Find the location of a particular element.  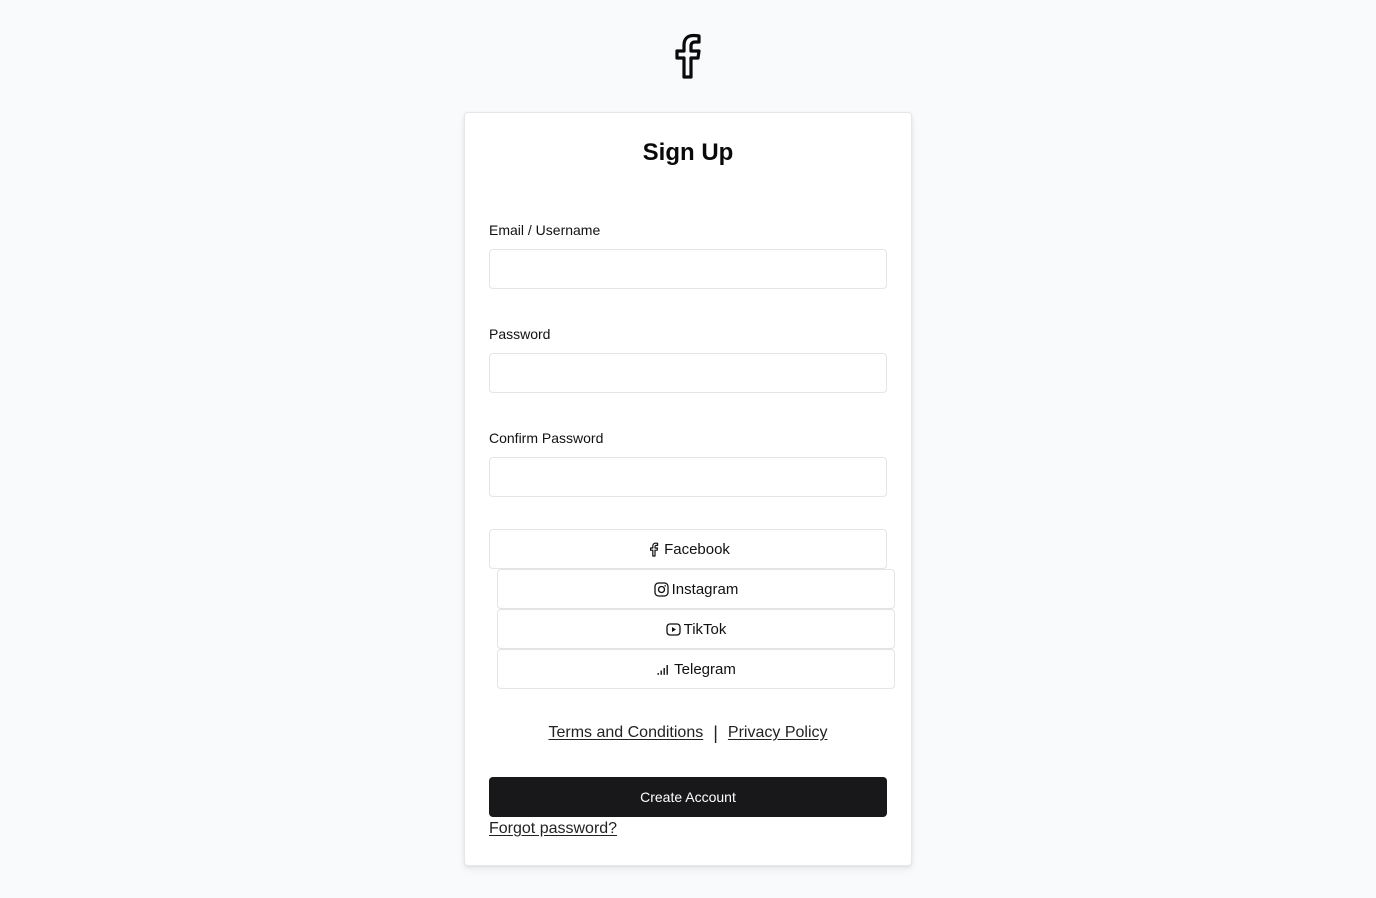

create-account-button: Create Account is located at coordinates (688, 797).